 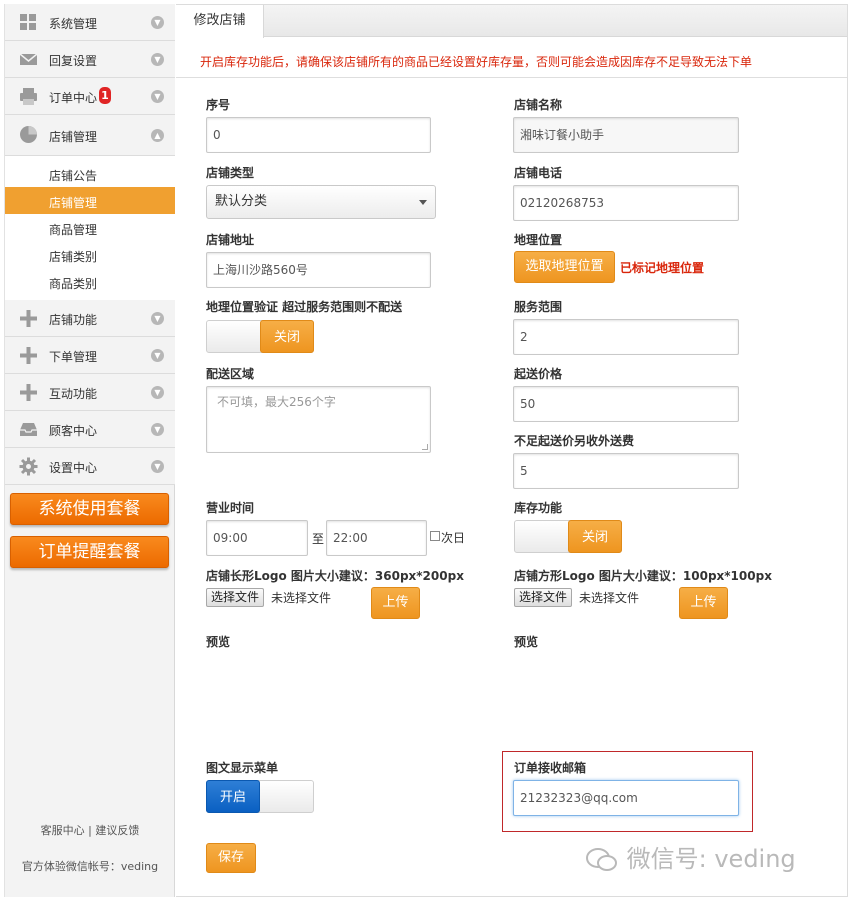 I want to click on menu-item-interaction: 互动功能 ▼, so click(x=90, y=392).